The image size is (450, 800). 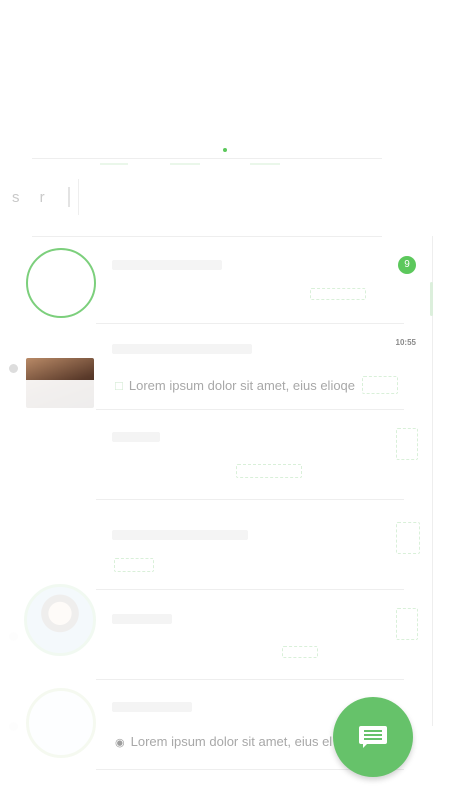 What do you see at coordinates (225, 150) in the screenshot?
I see `tab-indicator` at bounding box center [225, 150].